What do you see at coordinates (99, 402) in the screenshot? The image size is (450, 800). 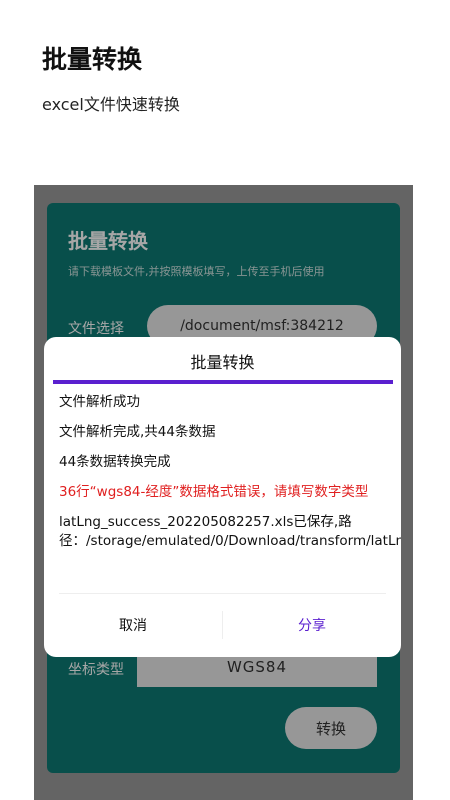 I see `log-line: 文件解析成功` at bounding box center [99, 402].